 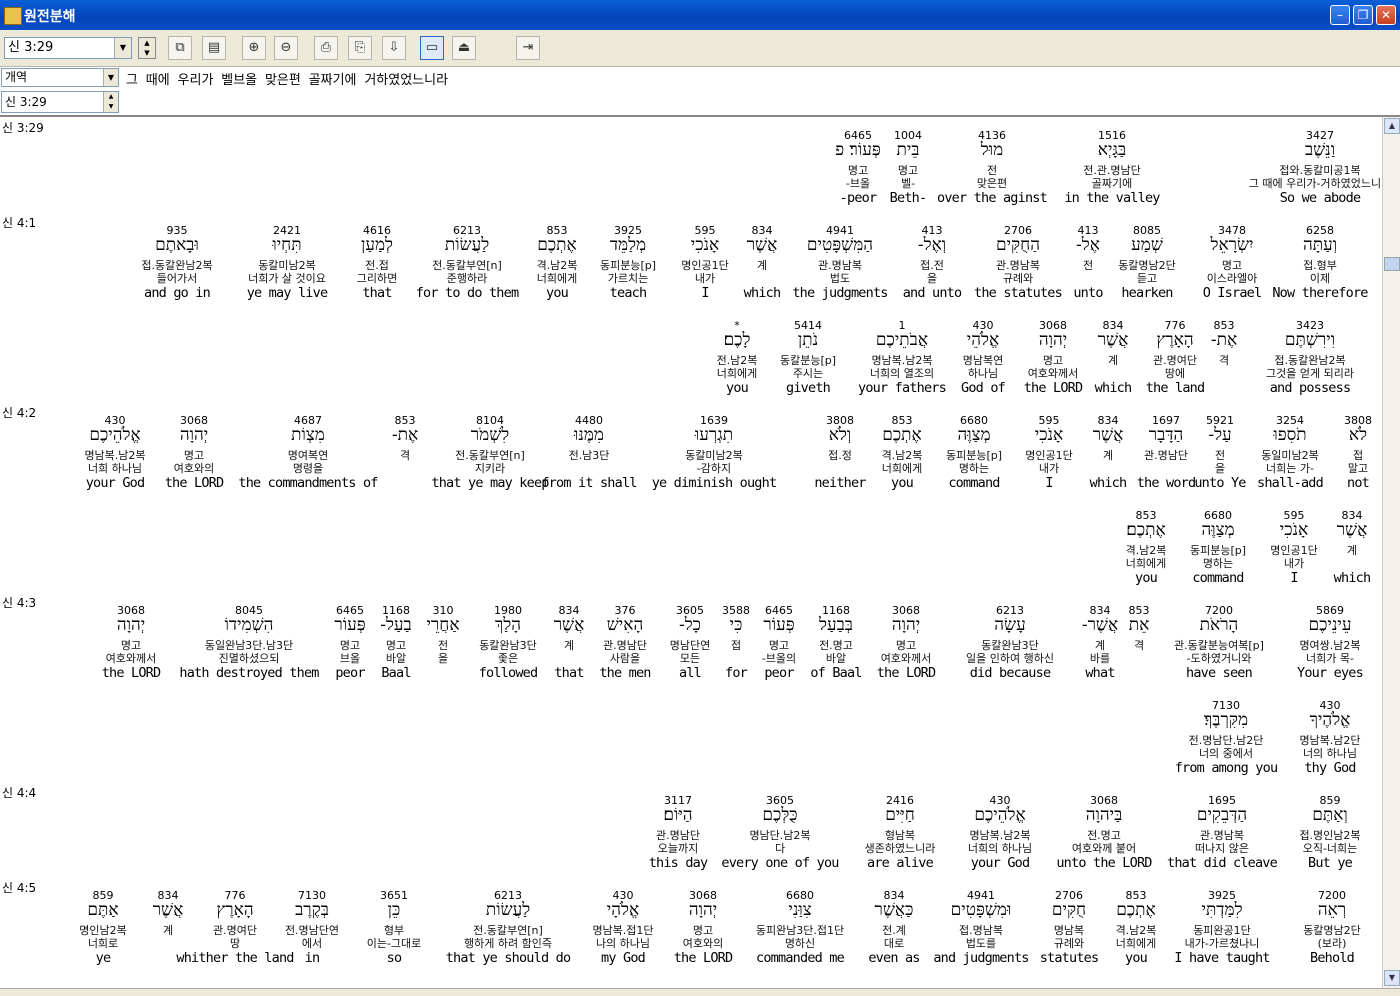 What do you see at coordinates (1320, 198) in the screenshot?
I see `english-gloss: So we abode` at bounding box center [1320, 198].